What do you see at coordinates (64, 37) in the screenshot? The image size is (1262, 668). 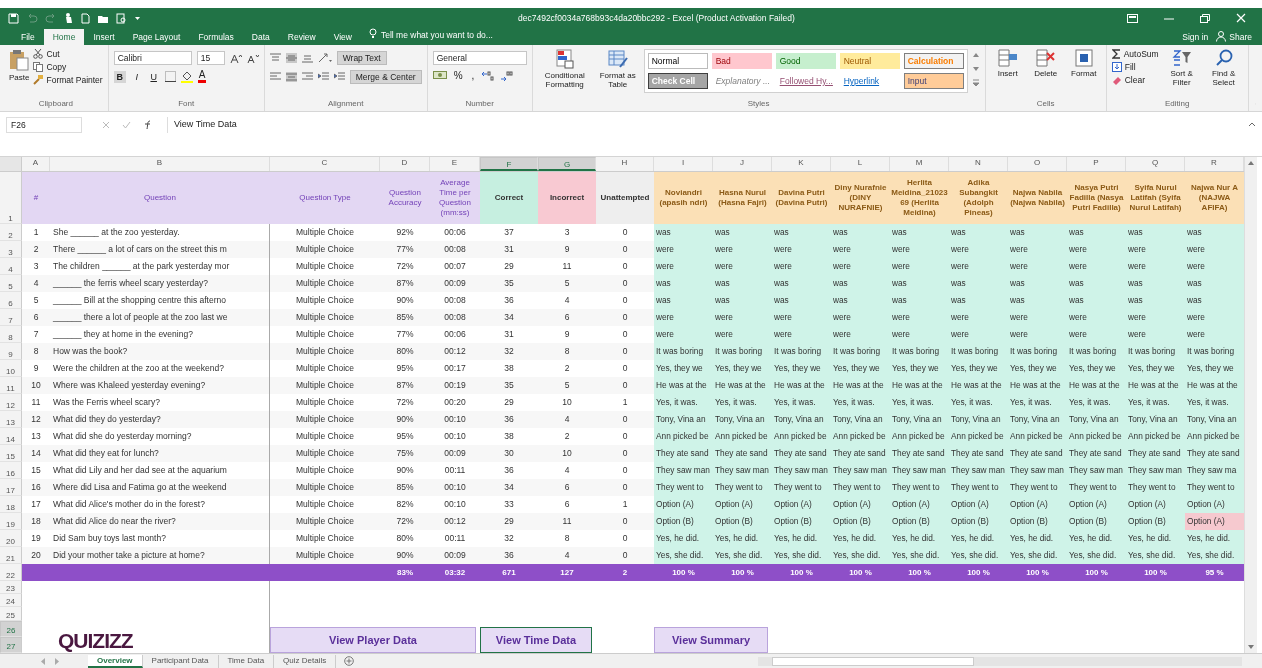 I see `ribbon-tab: Home` at bounding box center [64, 37].